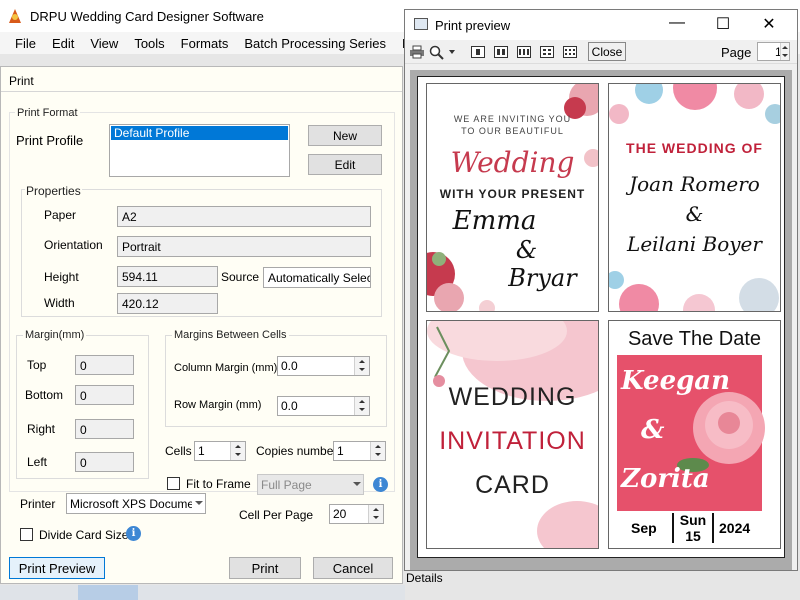  What do you see at coordinates (108, 592) in the screenshot?
I see `selected-thumbnail` at bounding box center [108, 592].